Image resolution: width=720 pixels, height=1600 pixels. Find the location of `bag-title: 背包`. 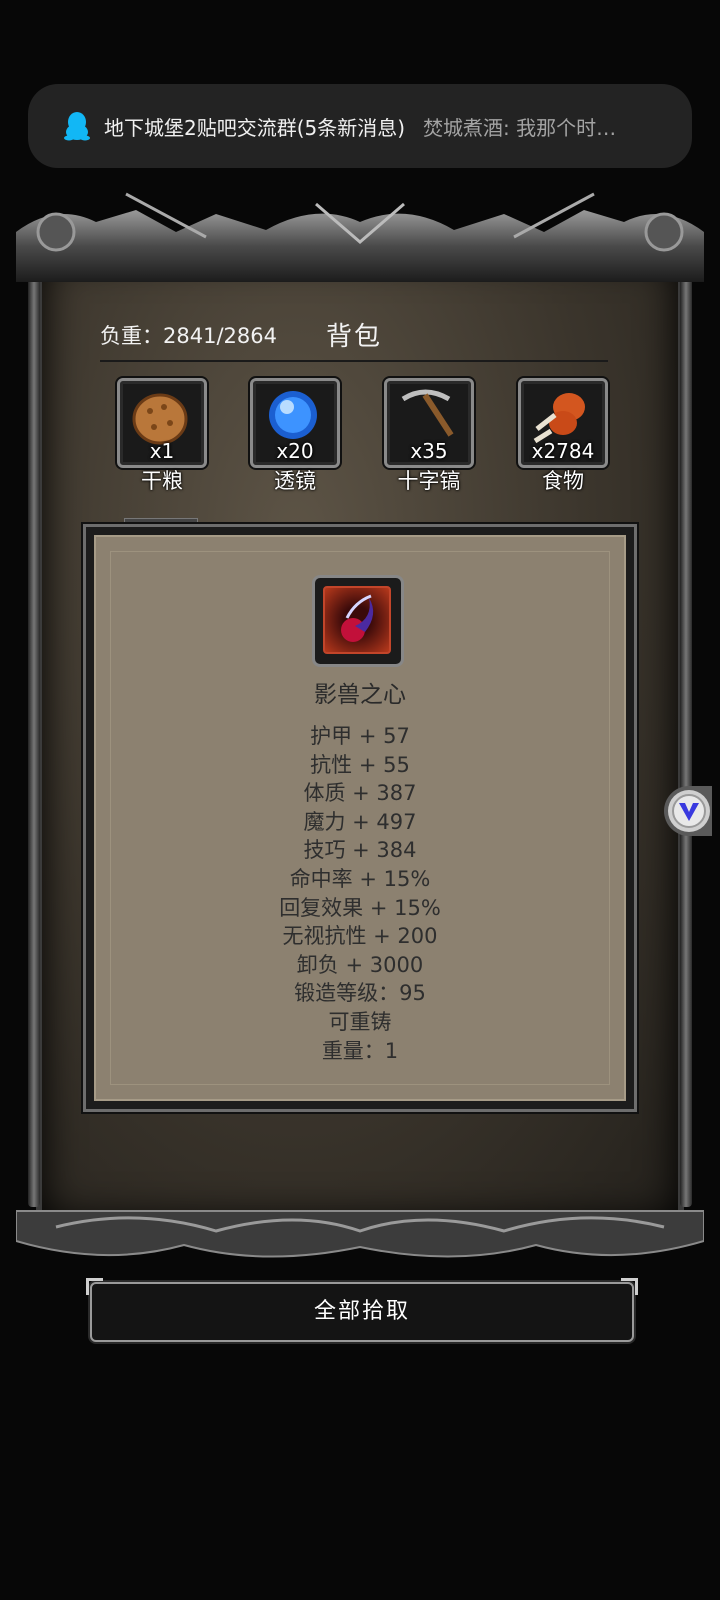

bag-title: 背包 is located at coordinates (354, 337).